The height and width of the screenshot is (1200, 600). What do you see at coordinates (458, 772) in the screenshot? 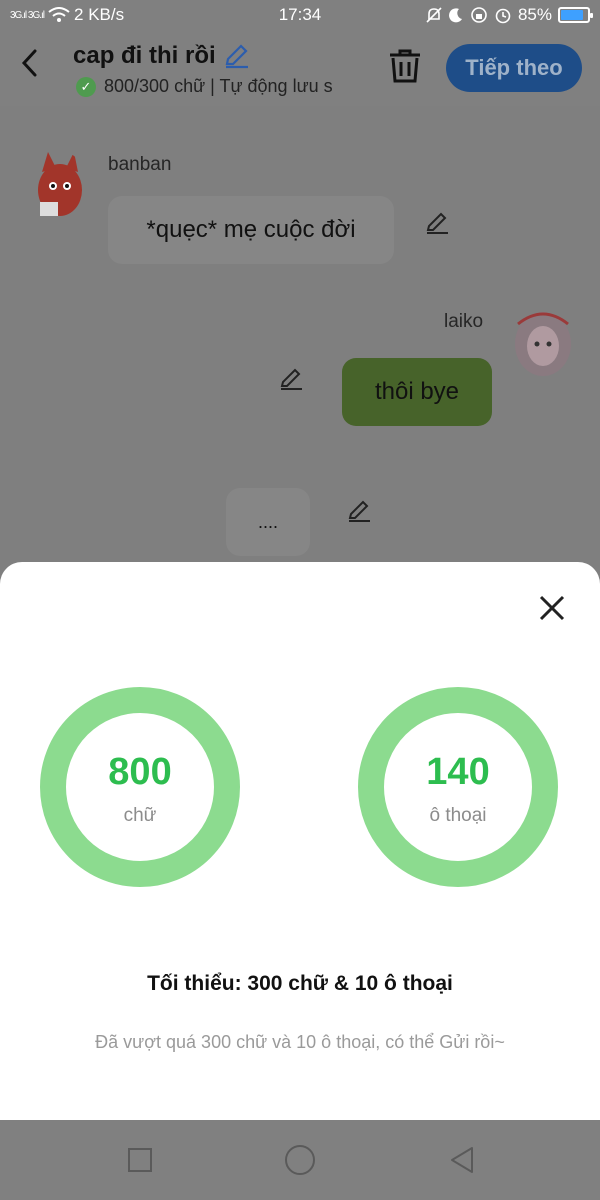
I see `dialog-count-value: 140` at bounding box center [458, 772].